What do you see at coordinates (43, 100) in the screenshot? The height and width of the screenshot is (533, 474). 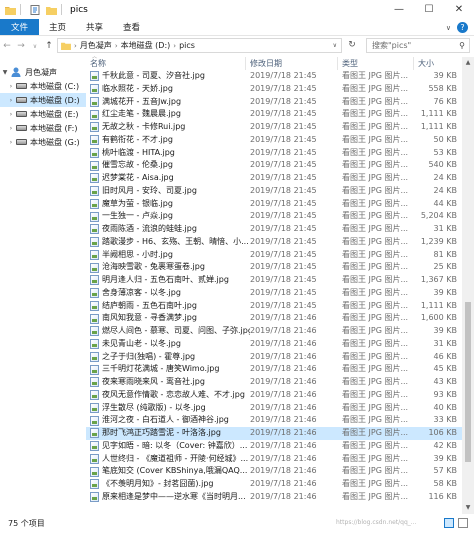 I see `nav-item-drive-d: › 本地磁盘 (D:)` at bounding box center [43, 100].